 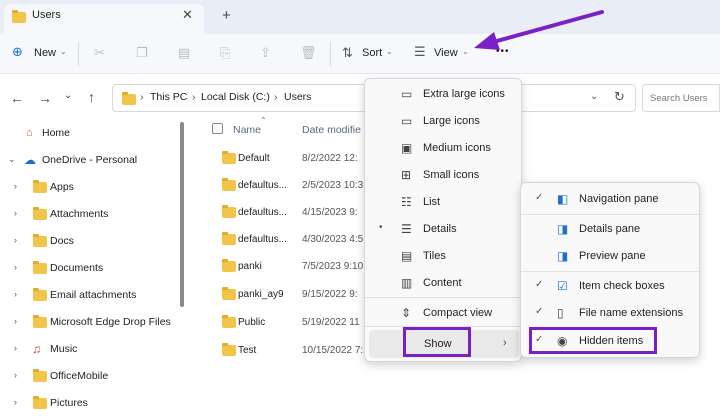 I want to click on table-row: Test 10/15/2022 7:, so click(x=292, y=351).